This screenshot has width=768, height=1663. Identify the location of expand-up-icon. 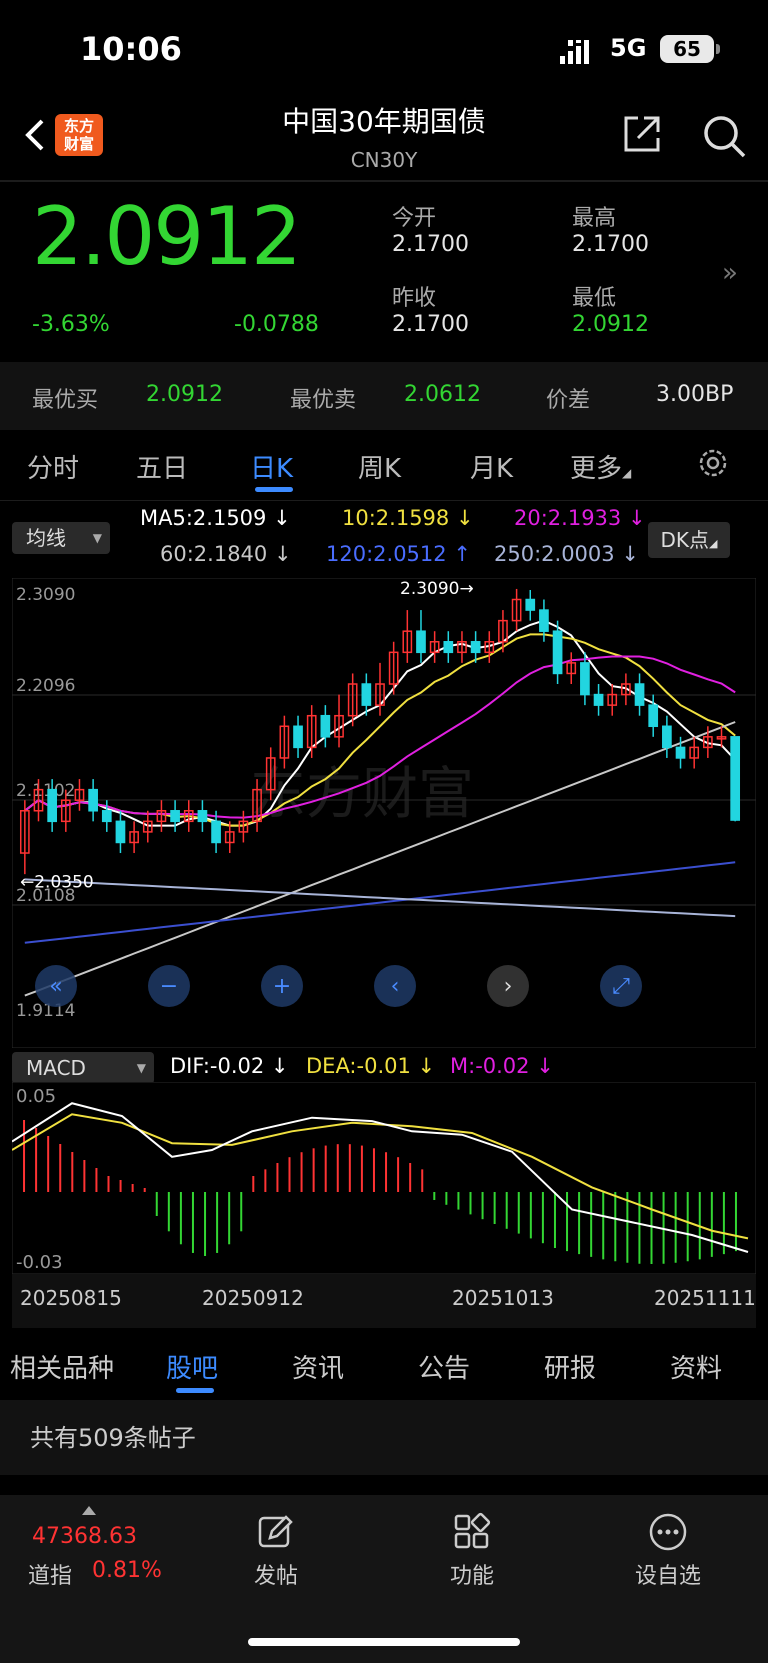
(89, 1510).